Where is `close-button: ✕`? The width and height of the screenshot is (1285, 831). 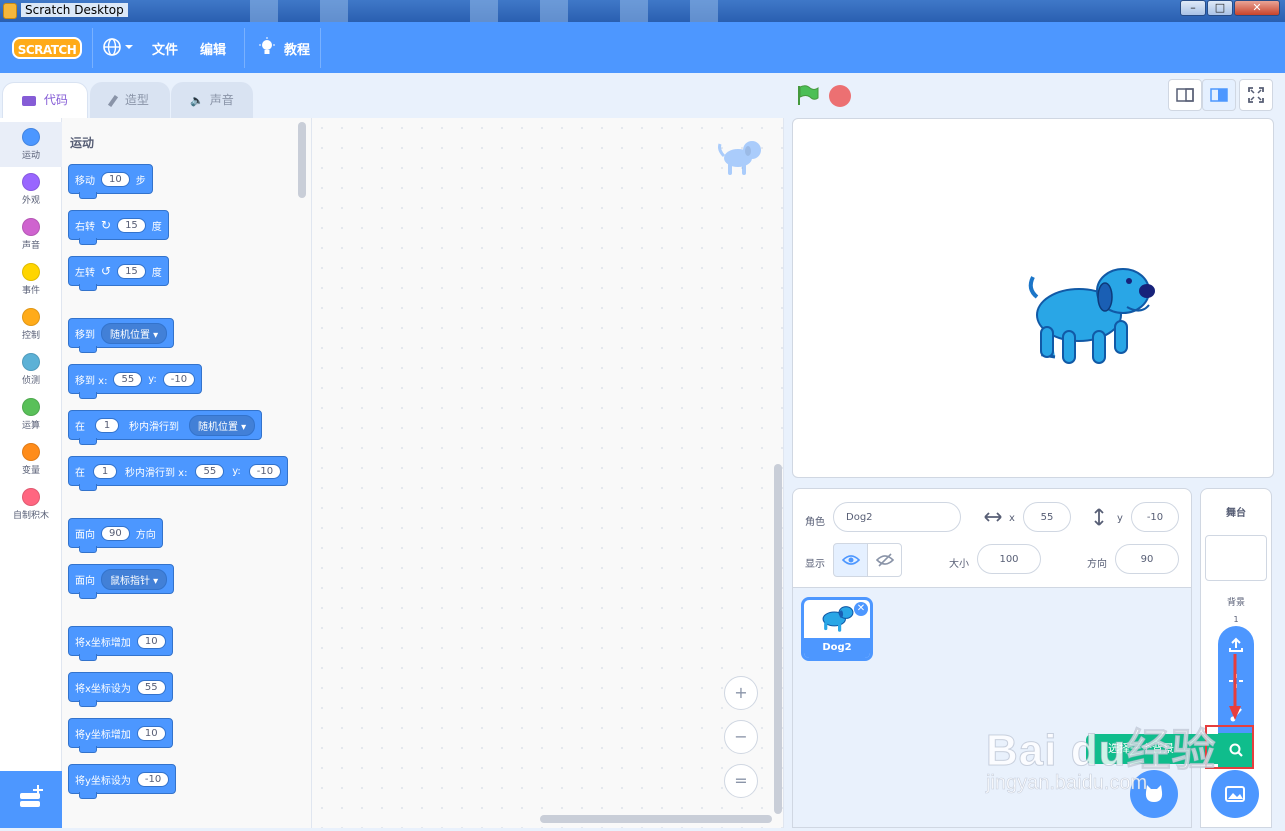 close-button: ✕ is located at coordinates (1257, 8).